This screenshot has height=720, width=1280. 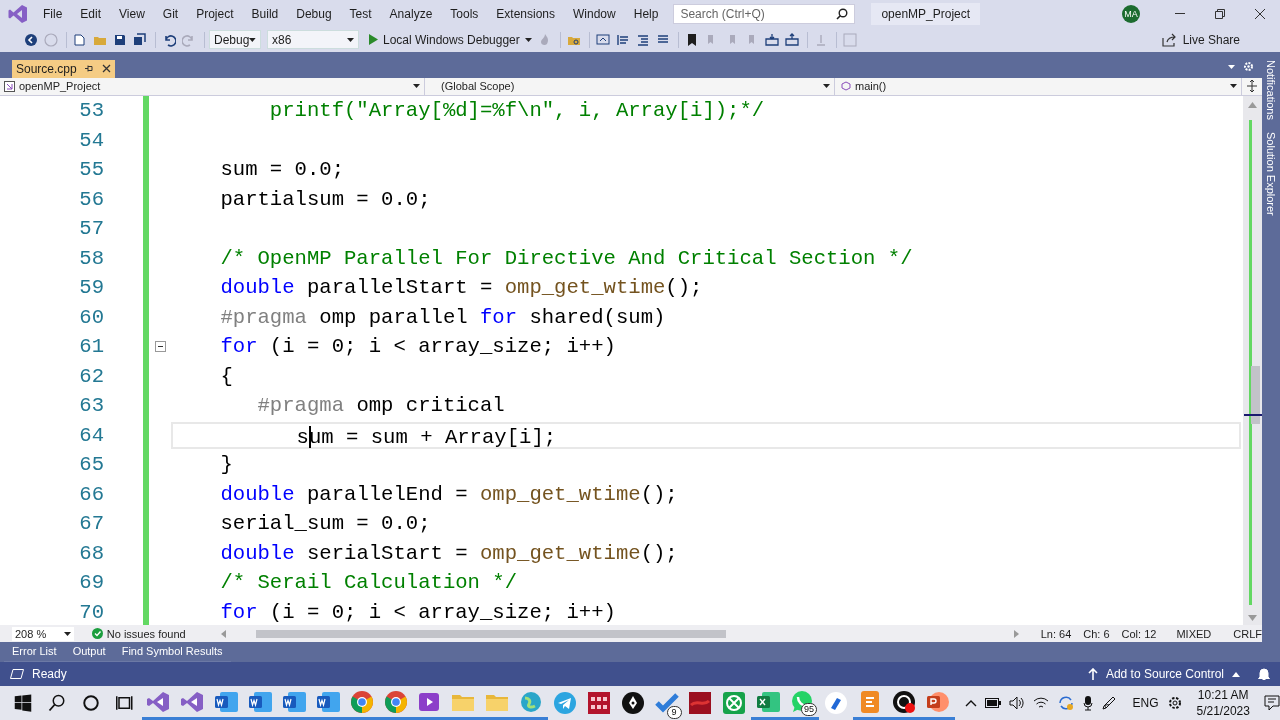 I want to click on settings-icon, so click(x=1174, y=703).